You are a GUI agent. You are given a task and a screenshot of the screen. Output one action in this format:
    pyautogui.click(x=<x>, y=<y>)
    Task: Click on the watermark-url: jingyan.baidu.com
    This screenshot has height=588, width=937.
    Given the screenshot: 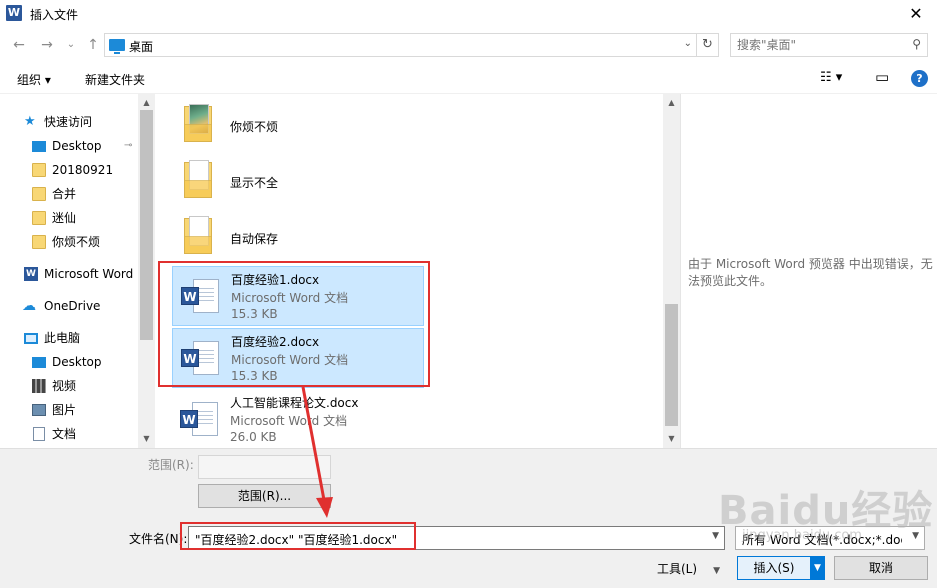 What is the action you would take?
    pyautogui.click(x=802, y=535)
    